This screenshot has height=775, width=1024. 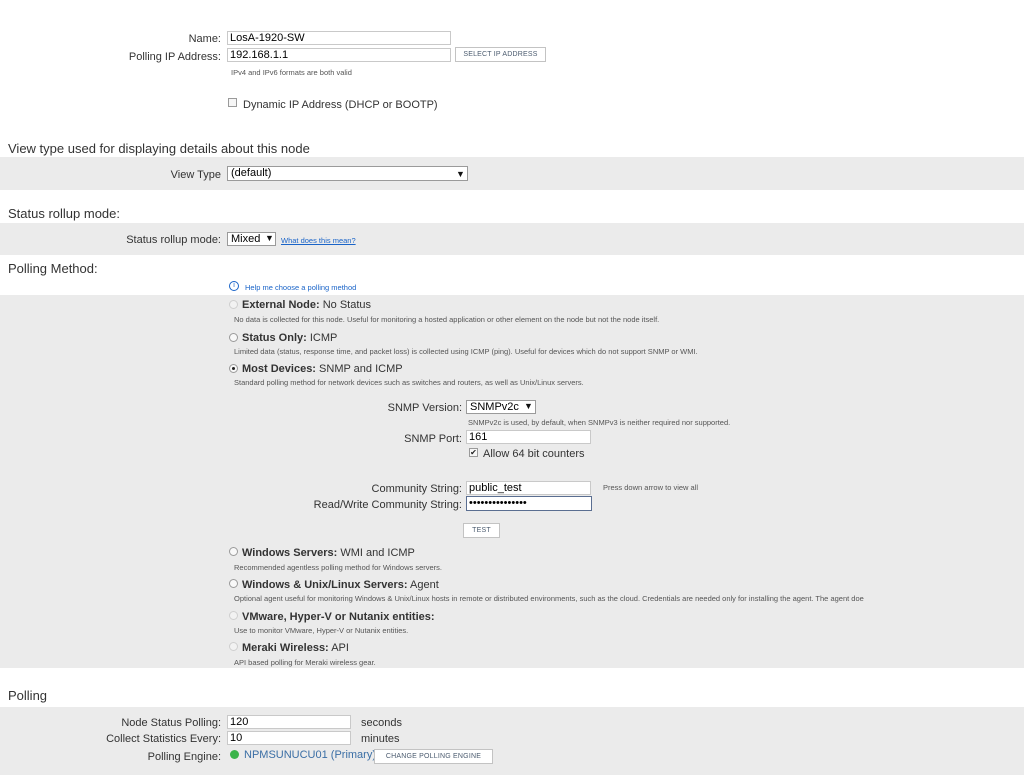 I want to click on agent-subtitle: Agent, so click(x=424, y=585).